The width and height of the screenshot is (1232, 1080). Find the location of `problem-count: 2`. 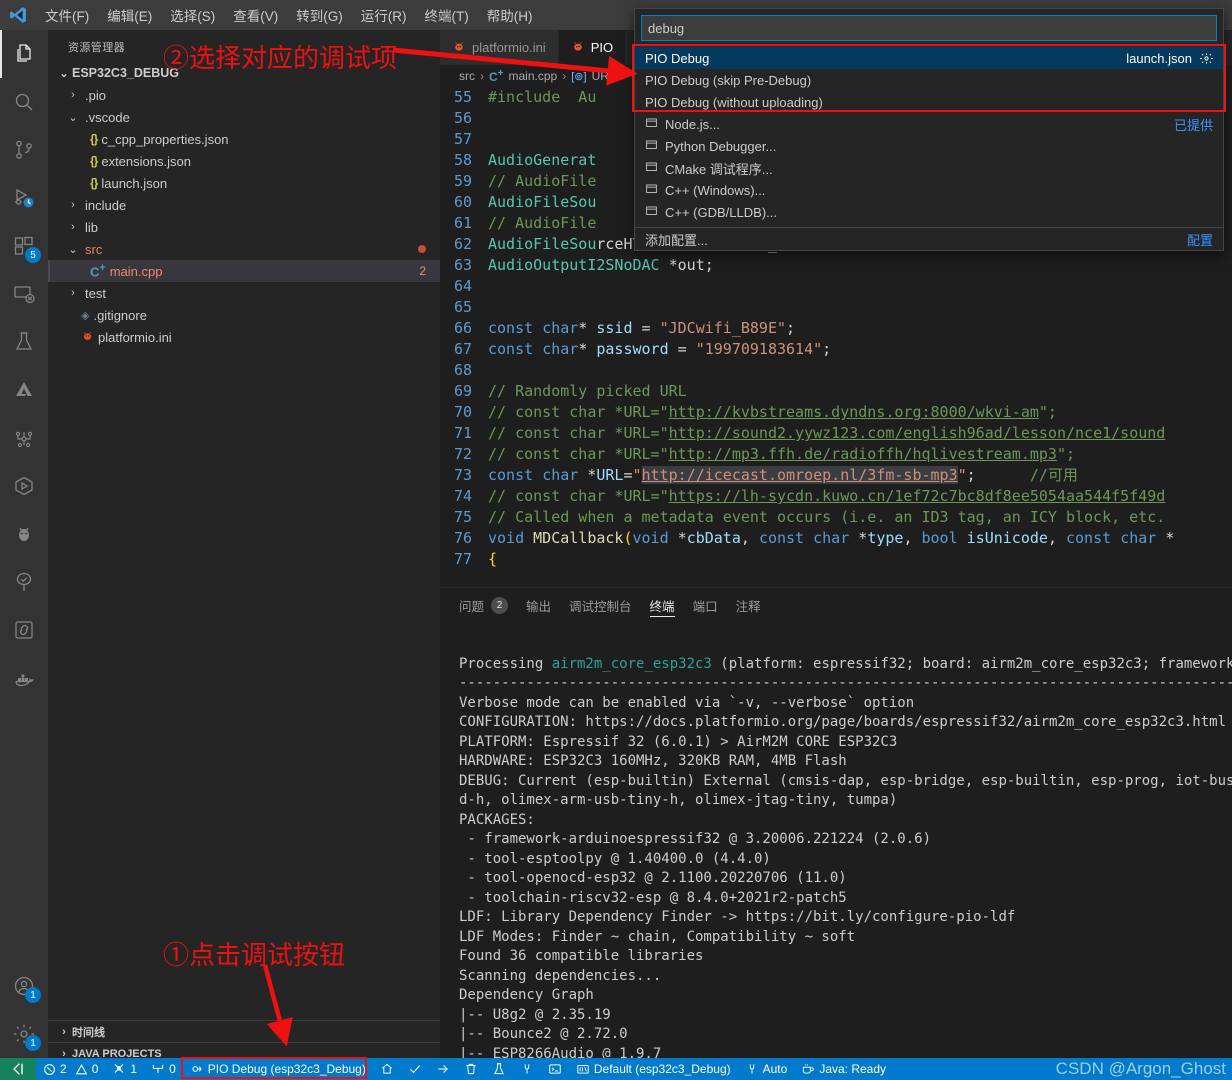

problem-count: 2 is located at coordinates (422, 271).